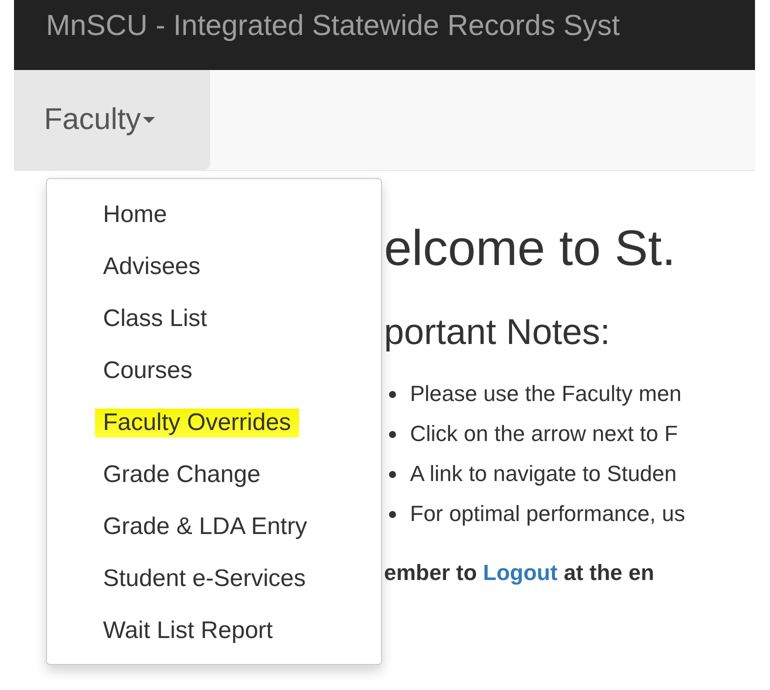 The width and height of the screenshot is (770, 690). I want to click on menu-item: Home, so click(135, 215).